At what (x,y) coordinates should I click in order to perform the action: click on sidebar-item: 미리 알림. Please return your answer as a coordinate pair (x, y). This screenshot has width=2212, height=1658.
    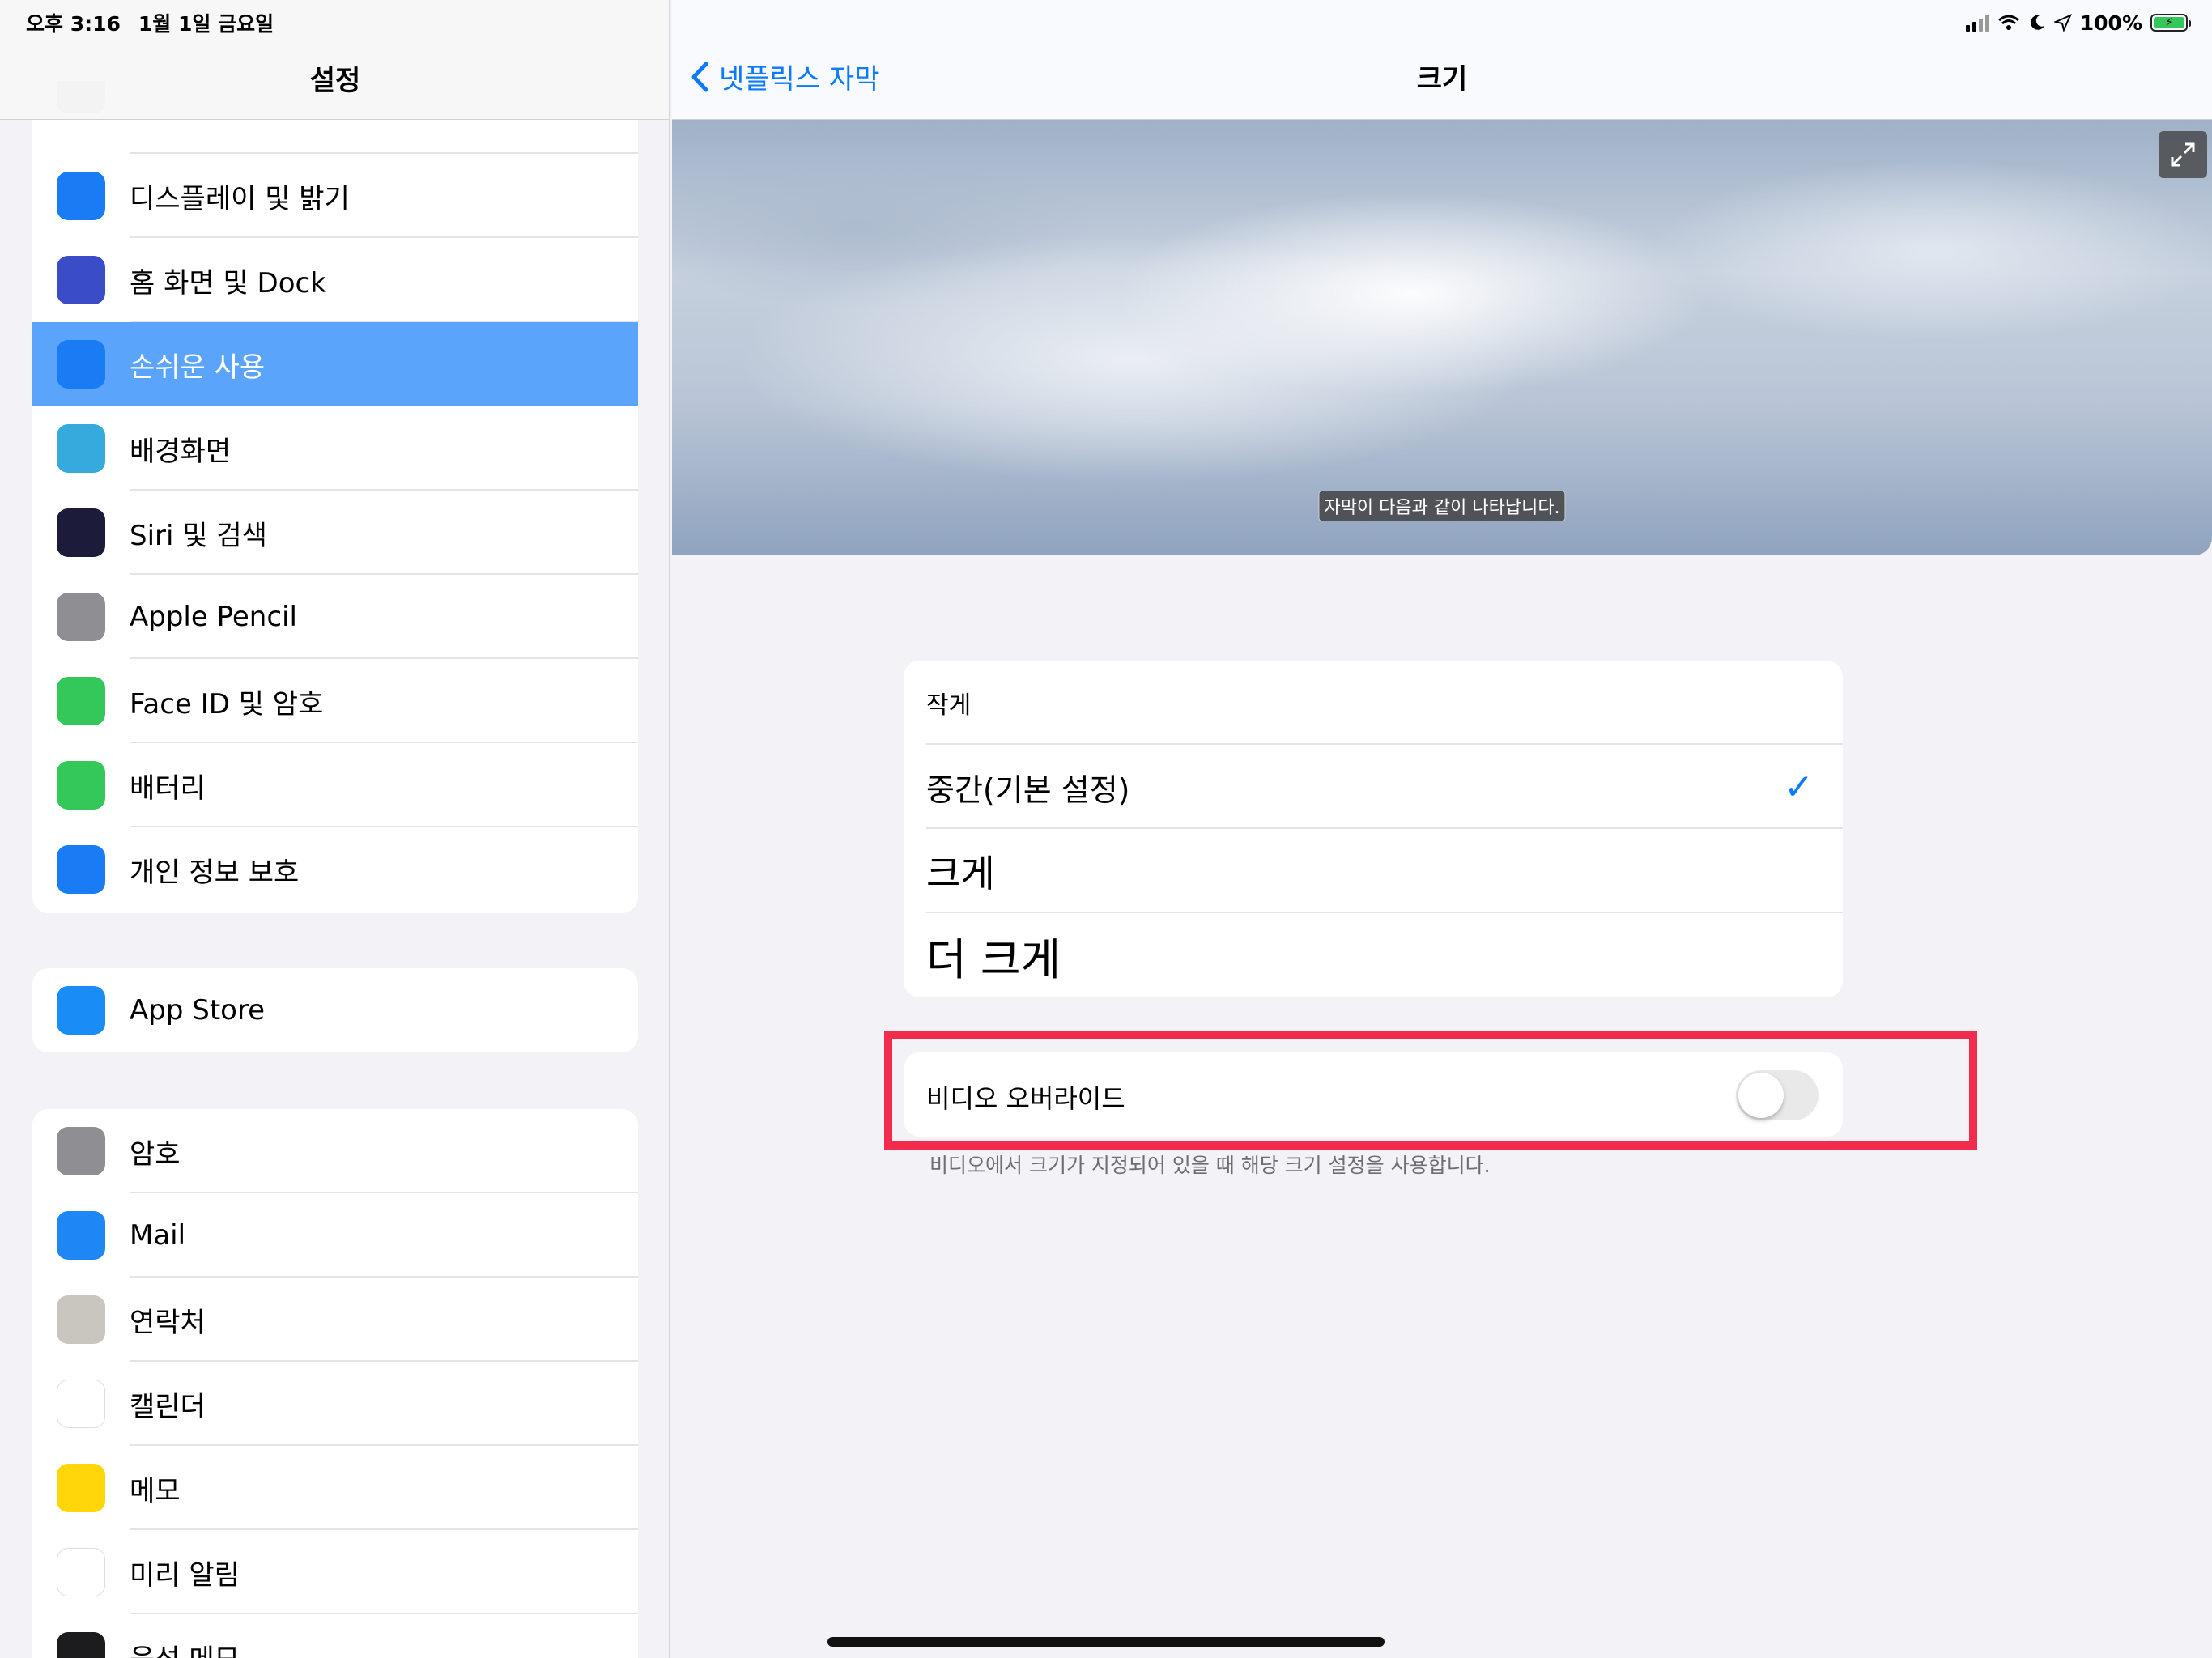
    Looking at the image, I should click on (335, 1572).